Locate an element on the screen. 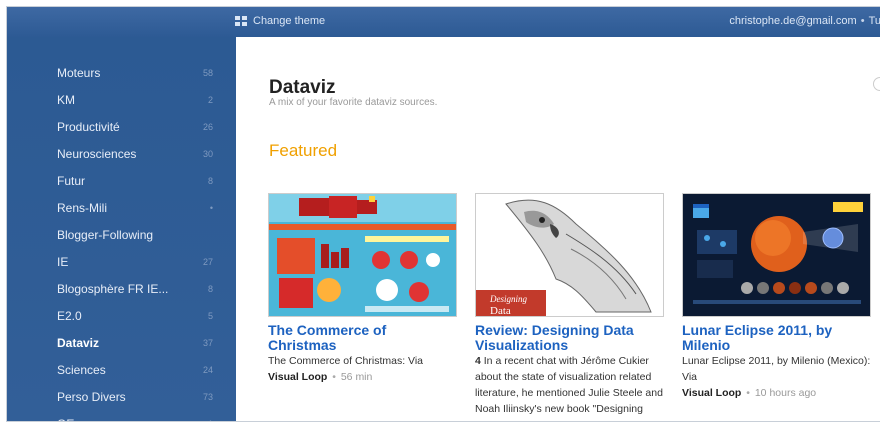  sidebar-item-count: 2 is located at coordinates (210, 99).